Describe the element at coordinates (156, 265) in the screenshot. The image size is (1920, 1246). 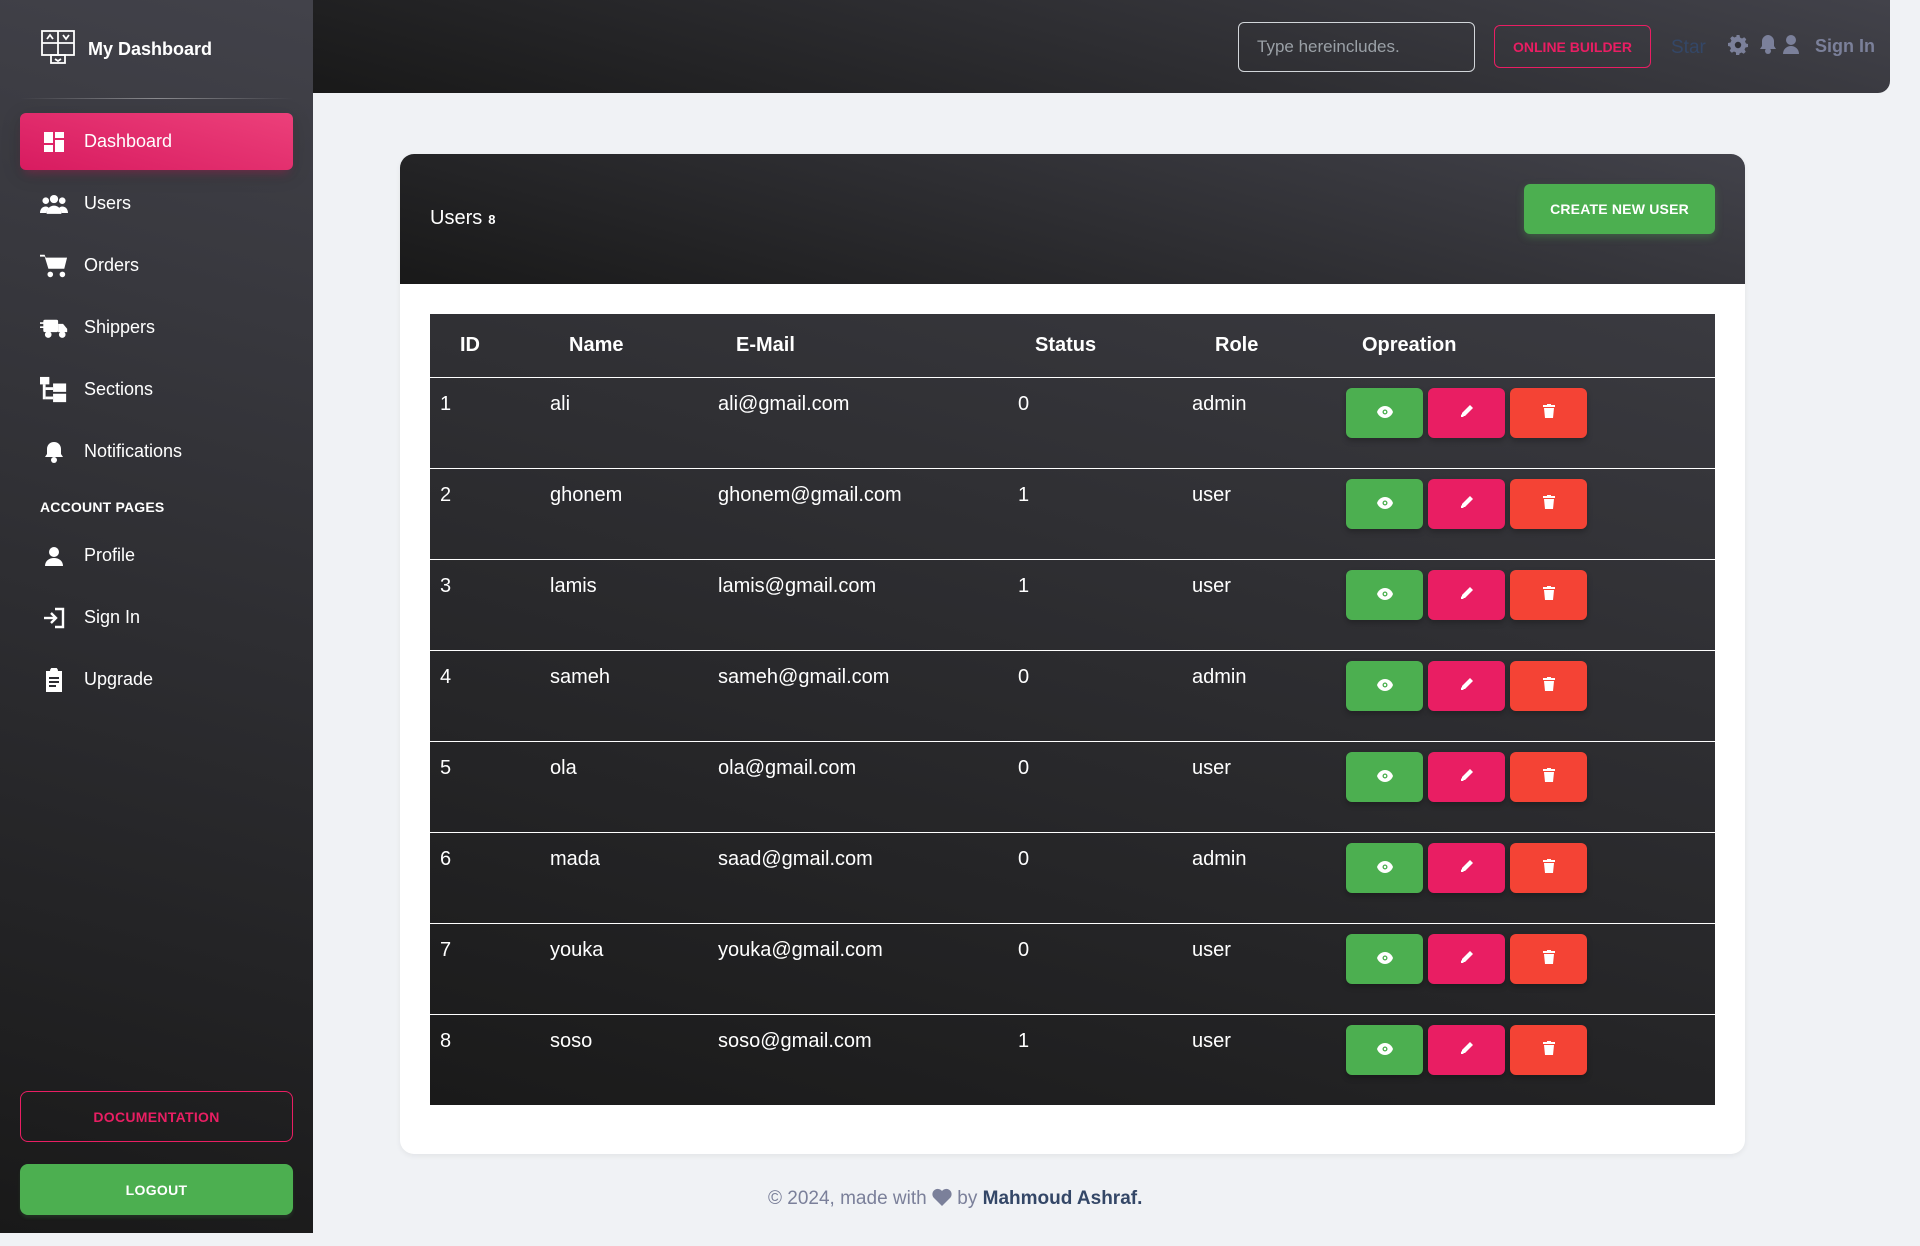
I see `sidebar-item-orders: Orders` at that location.